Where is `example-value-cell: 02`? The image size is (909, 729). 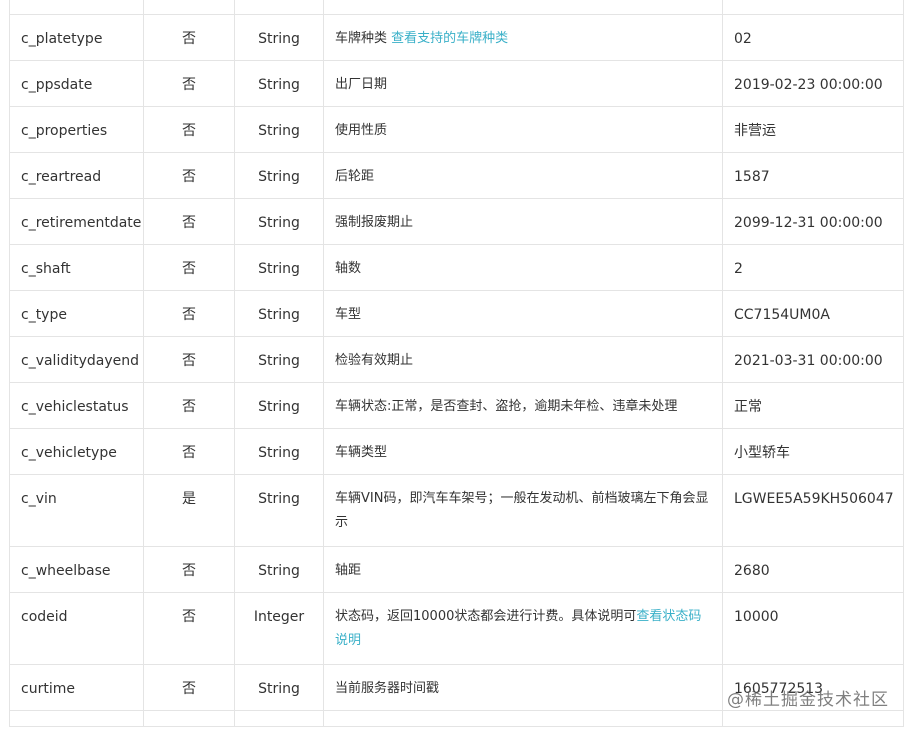 example-value-cell: 02 is located at coordinates (813, 37).